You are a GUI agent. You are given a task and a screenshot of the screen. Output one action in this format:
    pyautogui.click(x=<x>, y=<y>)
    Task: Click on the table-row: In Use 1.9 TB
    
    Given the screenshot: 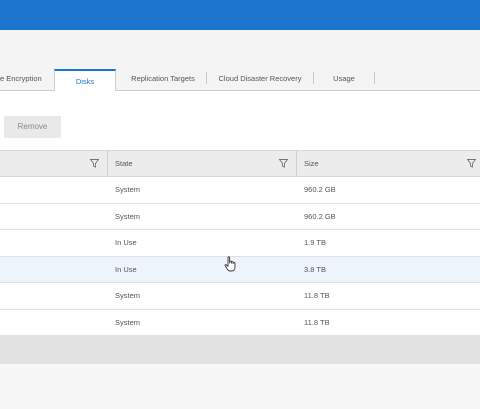 What is the action you would take?
    pyautogui.click(x=240, y=243)
    